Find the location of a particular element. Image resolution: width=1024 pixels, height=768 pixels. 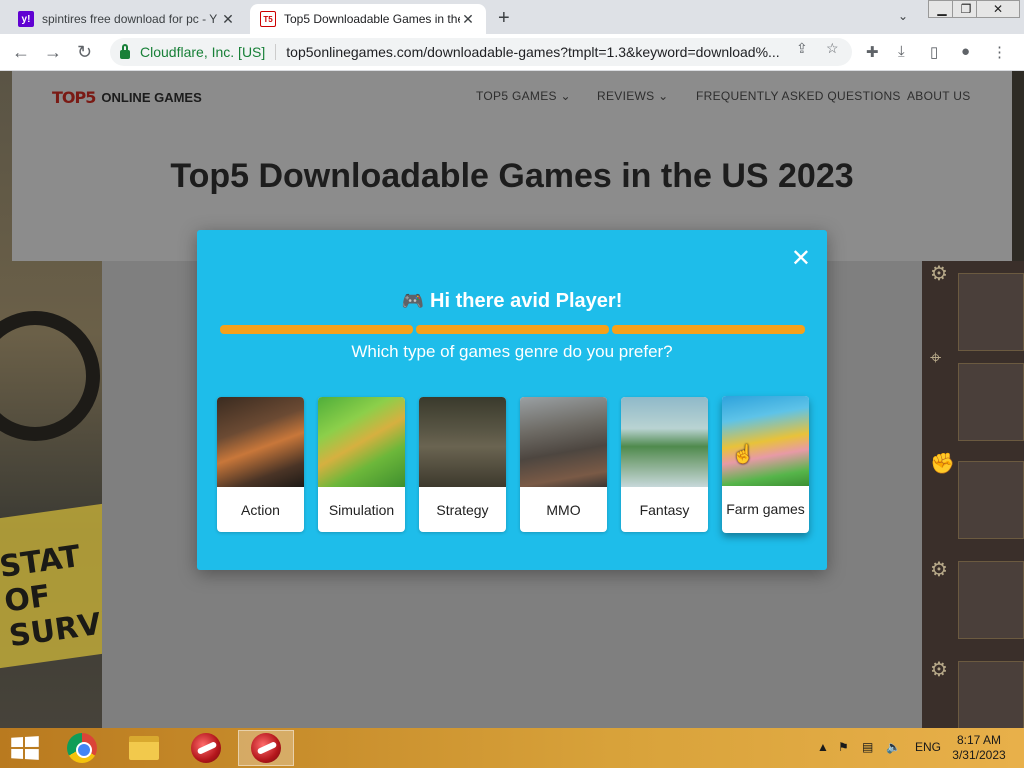

strategy-game-image is located at coordinates (462, 442).